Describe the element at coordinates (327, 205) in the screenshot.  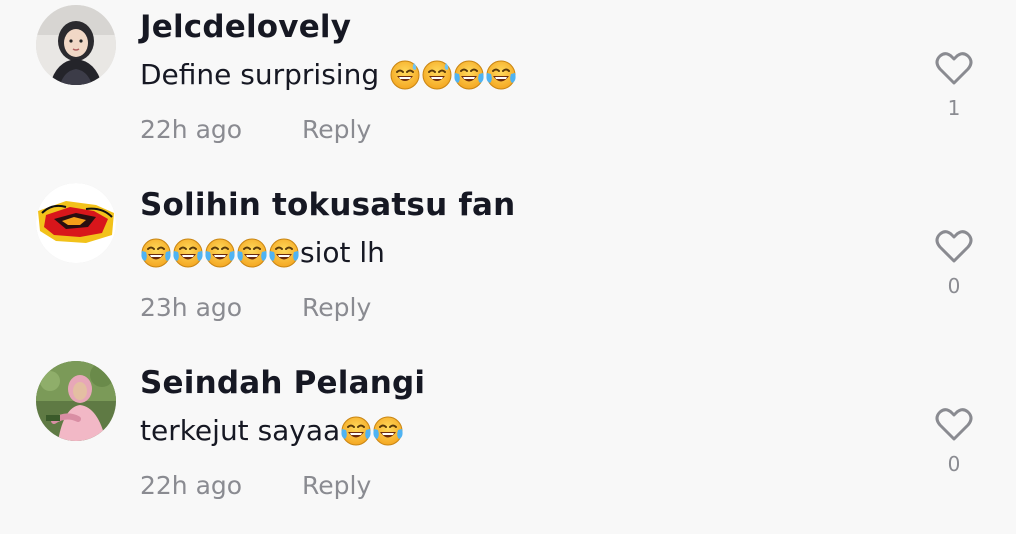
I see `username: Solihin tokusatsu fan` at that location.